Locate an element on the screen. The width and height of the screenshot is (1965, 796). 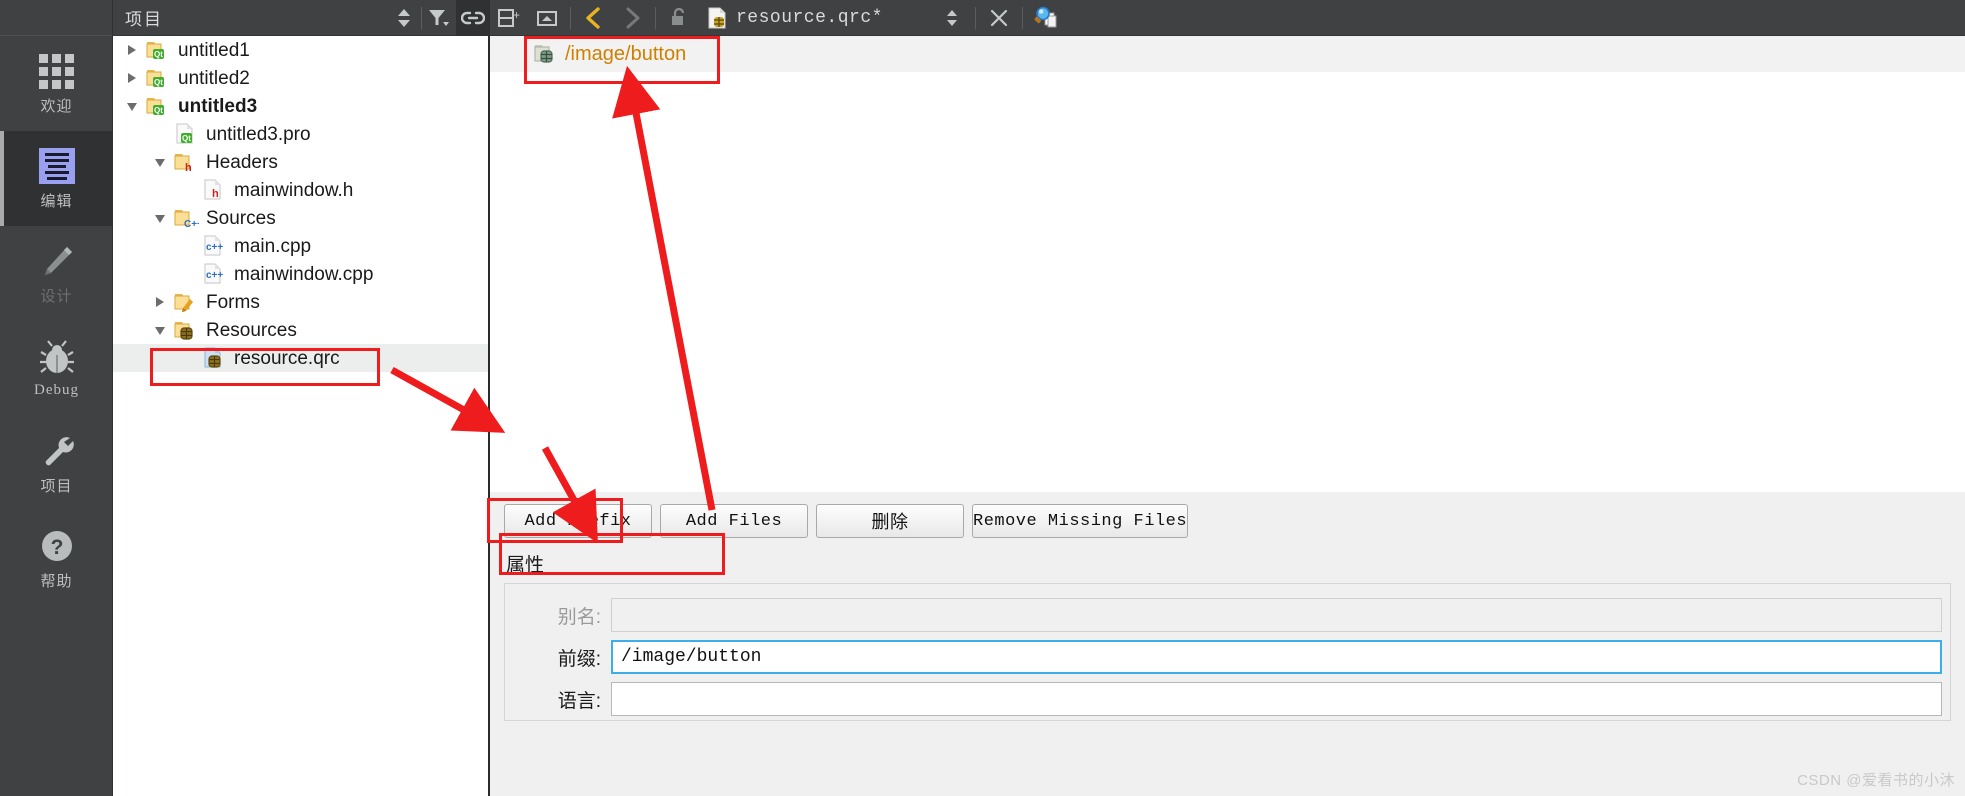
prefix-label: 前缀: is located at coordinates (579, 659).